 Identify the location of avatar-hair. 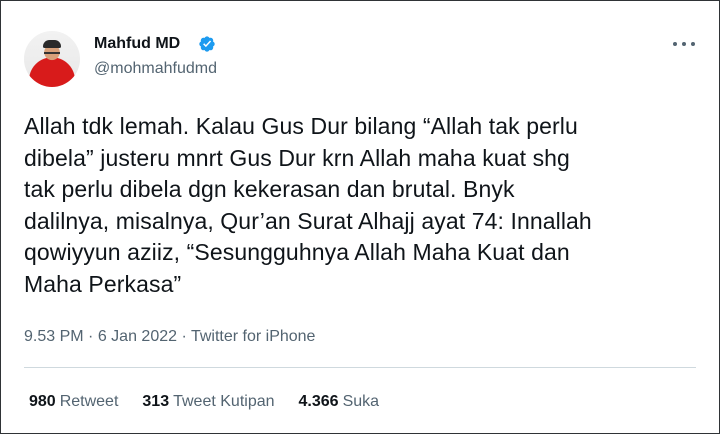
(52, 44).